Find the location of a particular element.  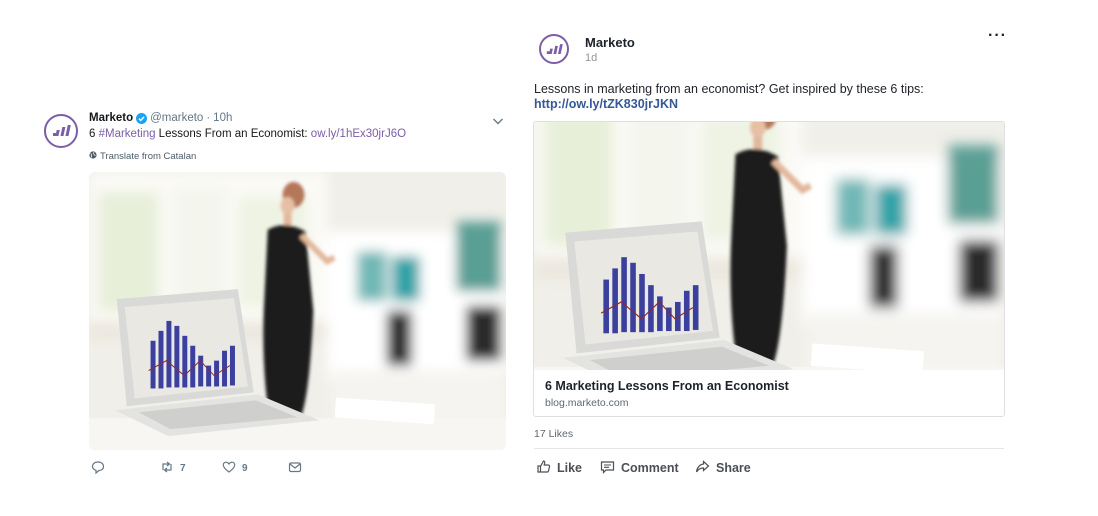

comment-label: Comment is located at coordinates (650, 468).